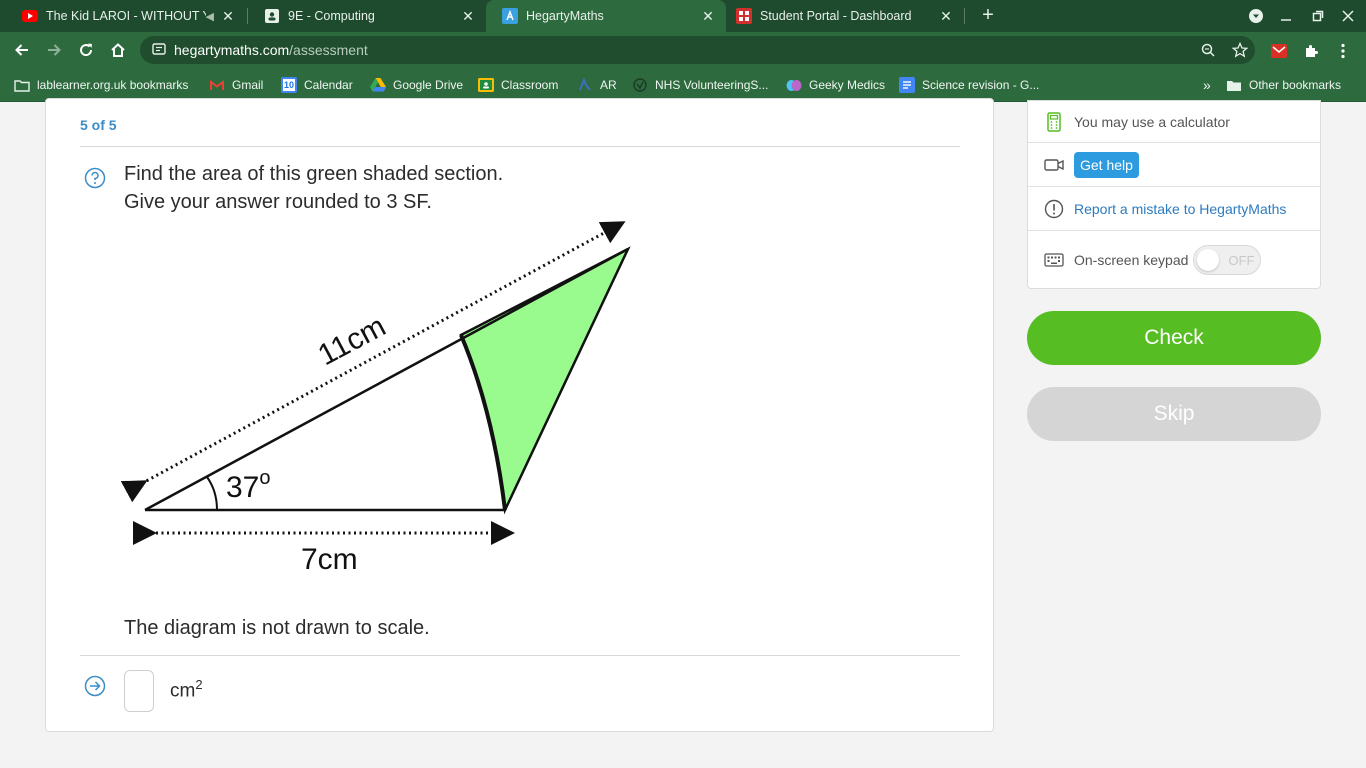 Image resolution: width=1366 pixels, height=768 pixels. I want to click on tab-youtube: The Kid LAROI - WITHOUT YOU ◀ ✕, so click(126, 16).